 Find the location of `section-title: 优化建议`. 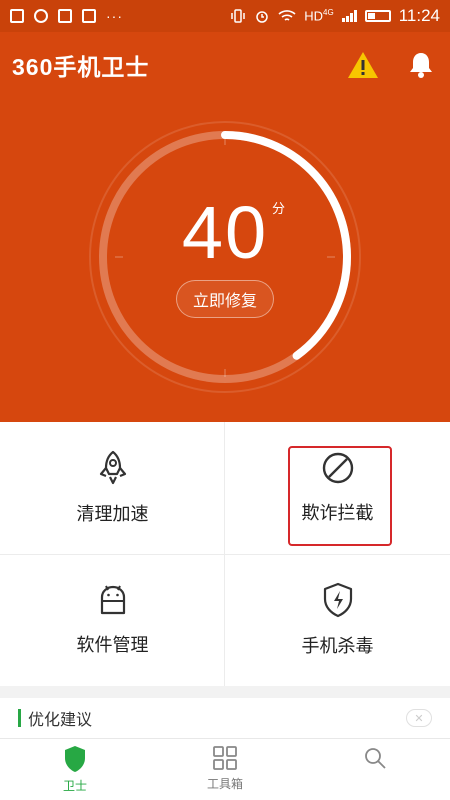

section-title: 优化建议 is located at coordinates (60, 720).